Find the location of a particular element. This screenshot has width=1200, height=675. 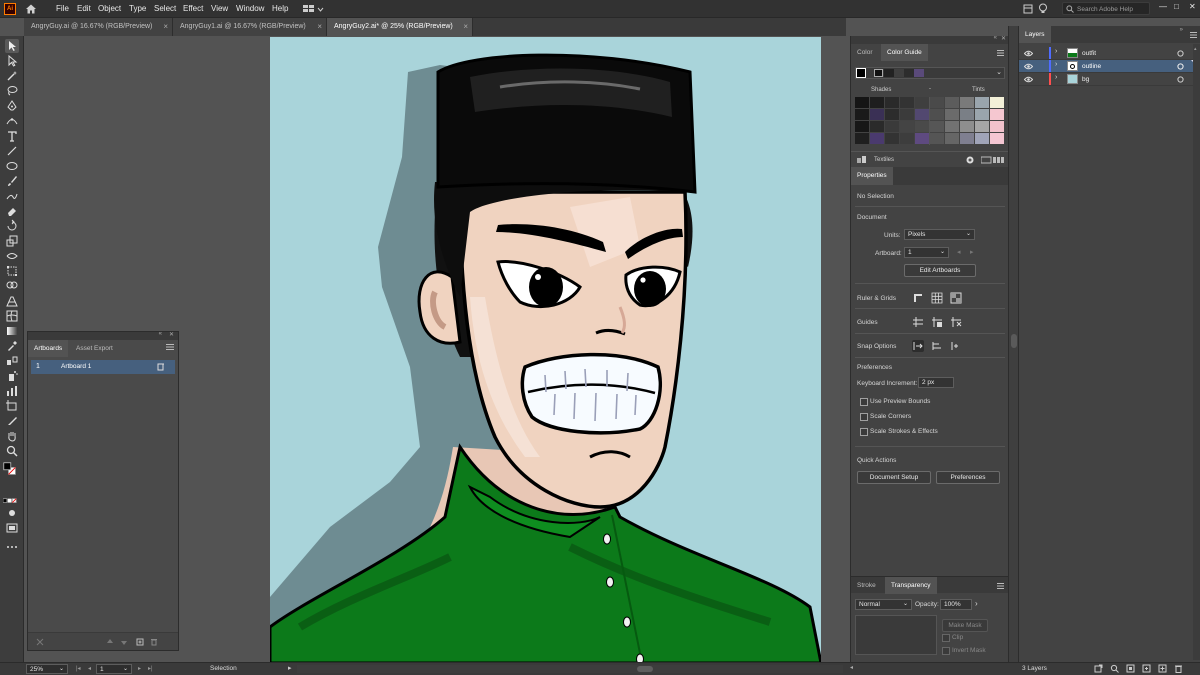

more-tools-icon is located at coordinates (12, 547).